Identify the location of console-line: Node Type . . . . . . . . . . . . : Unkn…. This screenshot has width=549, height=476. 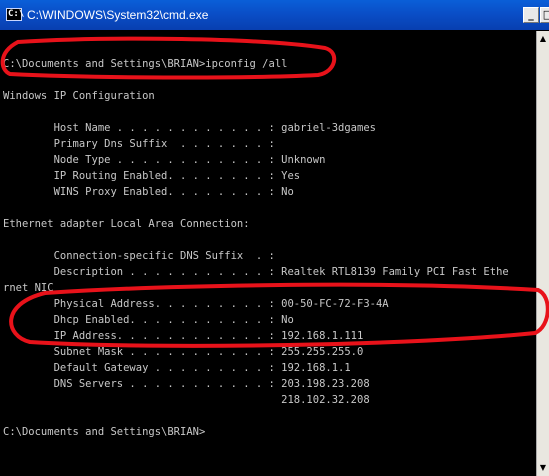
(164, 160).